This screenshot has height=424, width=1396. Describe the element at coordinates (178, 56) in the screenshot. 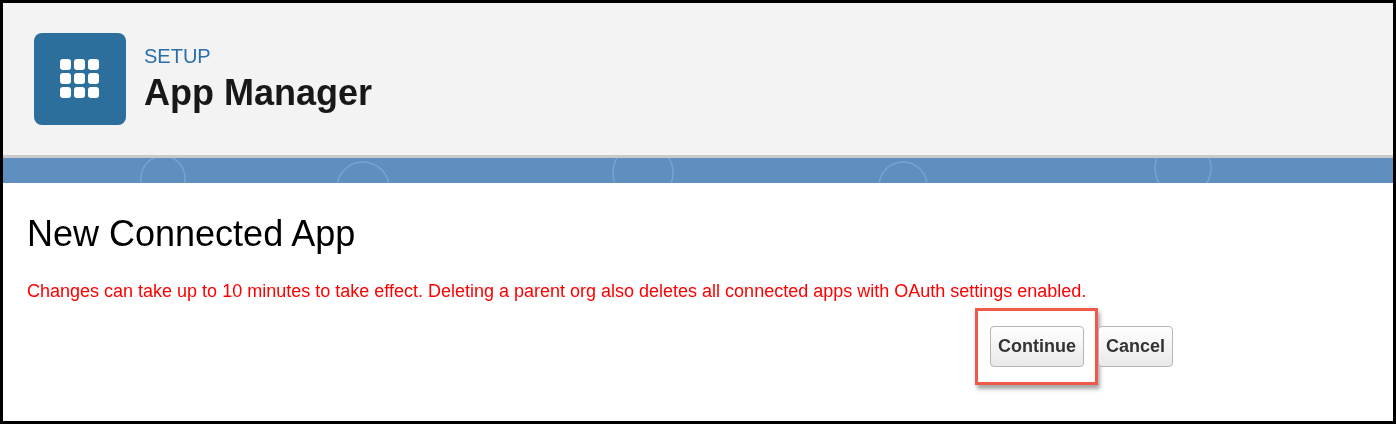

I see `section-label: SETUP` at that location.